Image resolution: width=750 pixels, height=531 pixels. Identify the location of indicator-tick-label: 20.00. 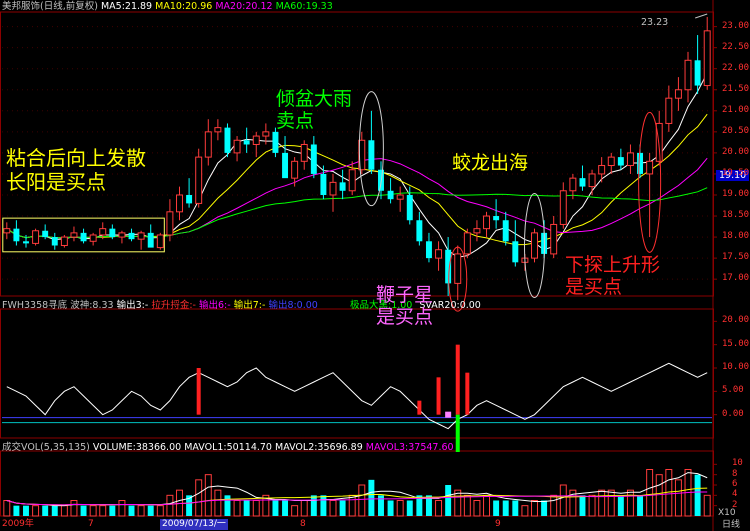
(736, 320).